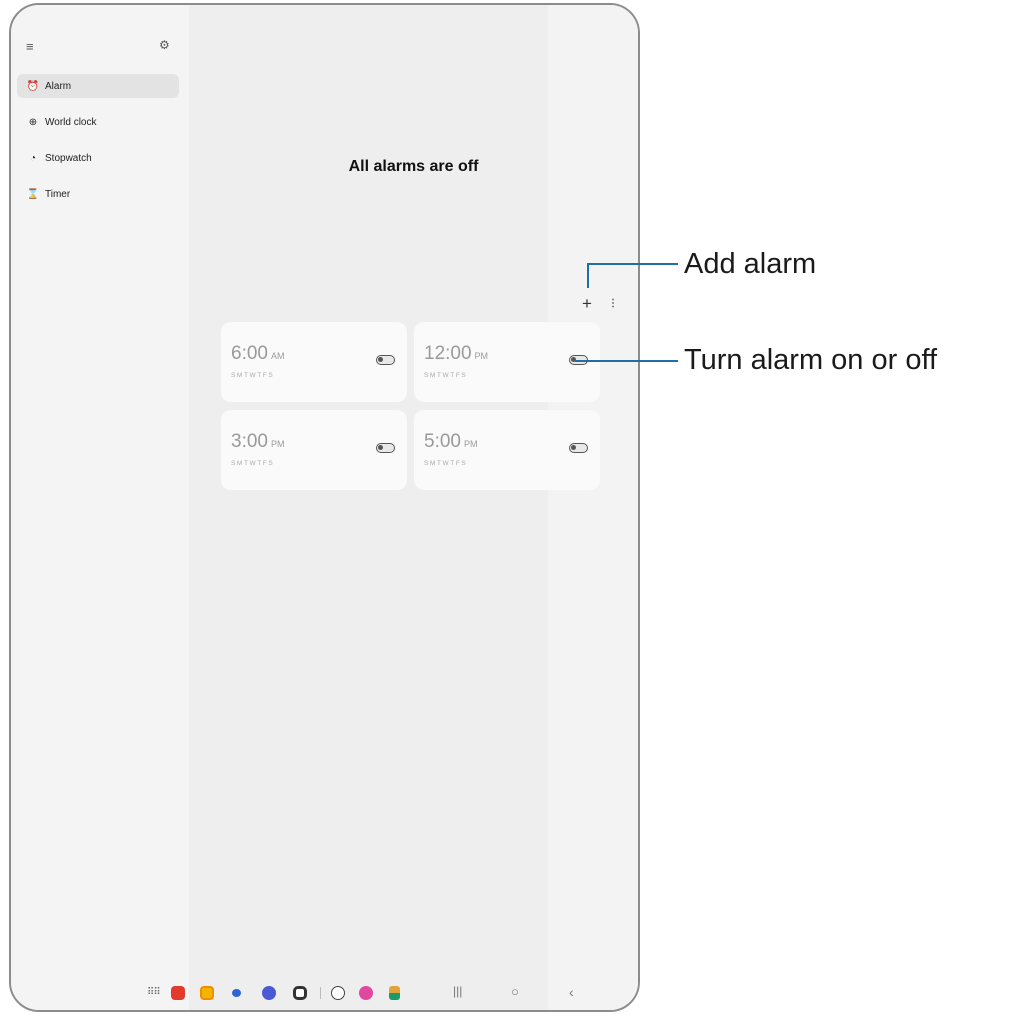 This screenshot has height=1015, width=1027. What do you see at coordinates (33, 122) in the screenshot?
I see `globe-icon: ⊕` at bounding box center [33, 122].